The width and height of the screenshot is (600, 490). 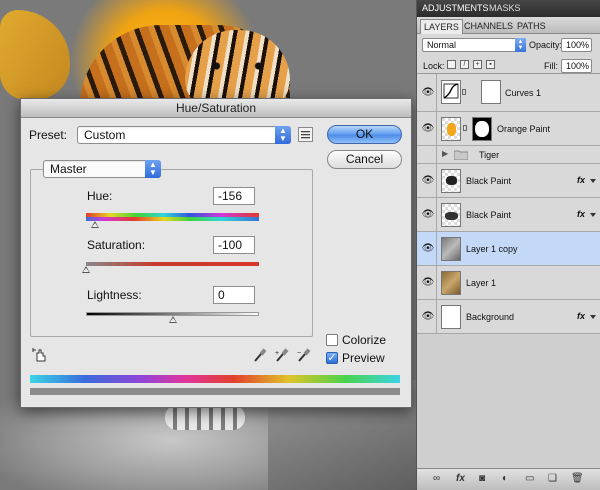 I want to click on layer-row-tiger-group: ▶ Tiger, so click(x=508, y=155).